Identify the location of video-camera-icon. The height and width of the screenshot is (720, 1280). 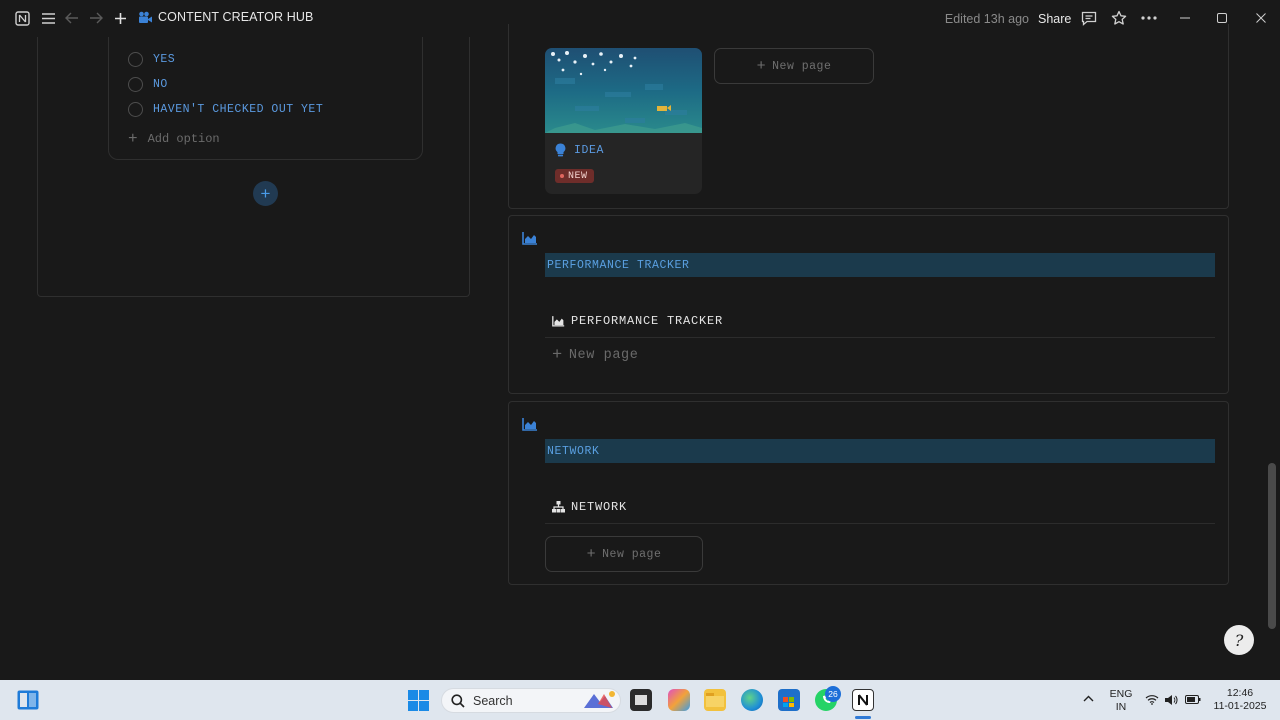
(145, 17).